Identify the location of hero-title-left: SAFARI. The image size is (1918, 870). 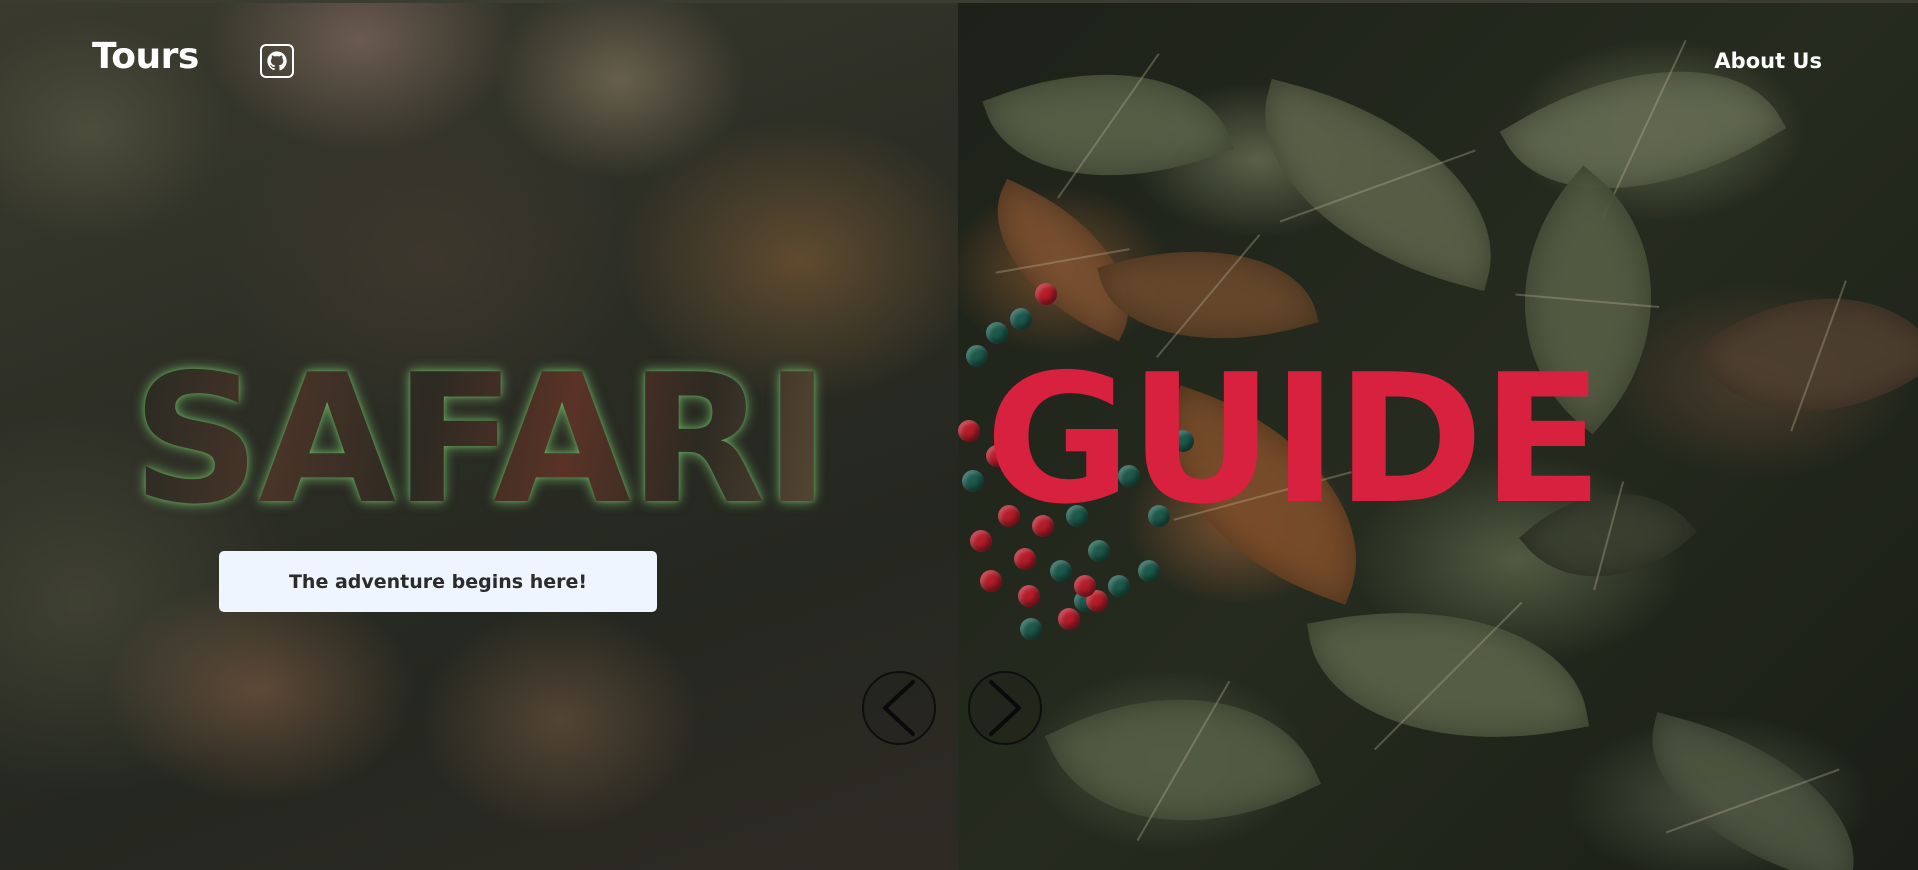
(481, 439).